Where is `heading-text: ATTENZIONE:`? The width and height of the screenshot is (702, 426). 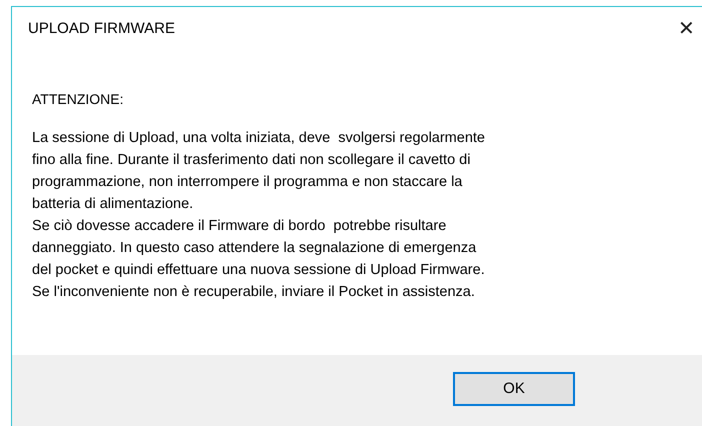
heading-text: ATTENZIONE: is located at coordinates (78, 99).